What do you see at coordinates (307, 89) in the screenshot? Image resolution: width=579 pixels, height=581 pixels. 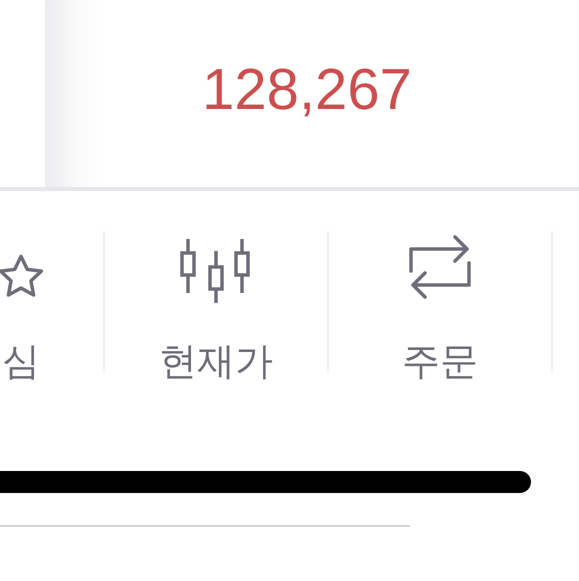 I see `price-text: 128,267` at bounding box center [307, 89].